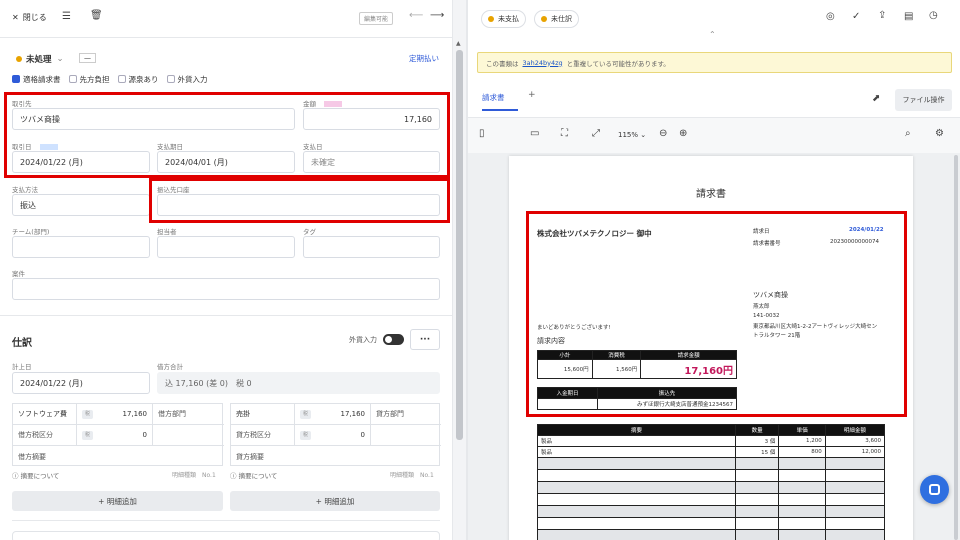  What do you see at coordinates (908, 16) in the screenshot?
I see `comment-icon: ▤` at bounding box center [908, 16].